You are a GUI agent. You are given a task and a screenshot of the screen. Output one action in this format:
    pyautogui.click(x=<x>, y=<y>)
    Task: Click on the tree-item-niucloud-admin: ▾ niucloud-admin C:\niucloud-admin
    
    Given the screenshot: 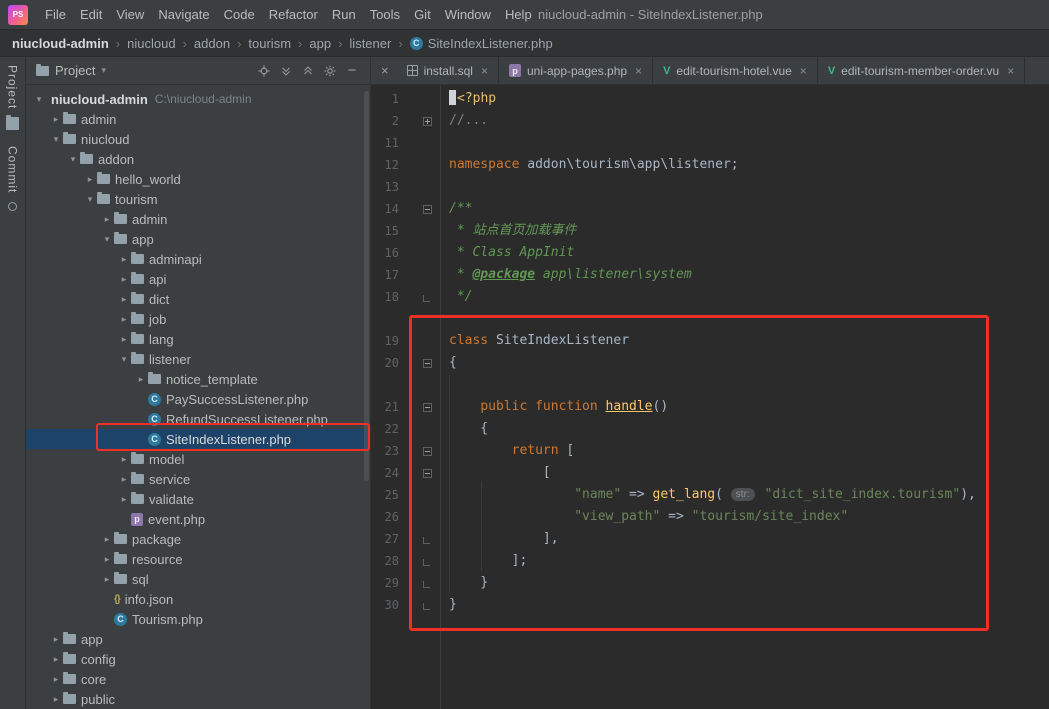 What is the action you would take?
    pyautogui.click(x=198, y=99)
    